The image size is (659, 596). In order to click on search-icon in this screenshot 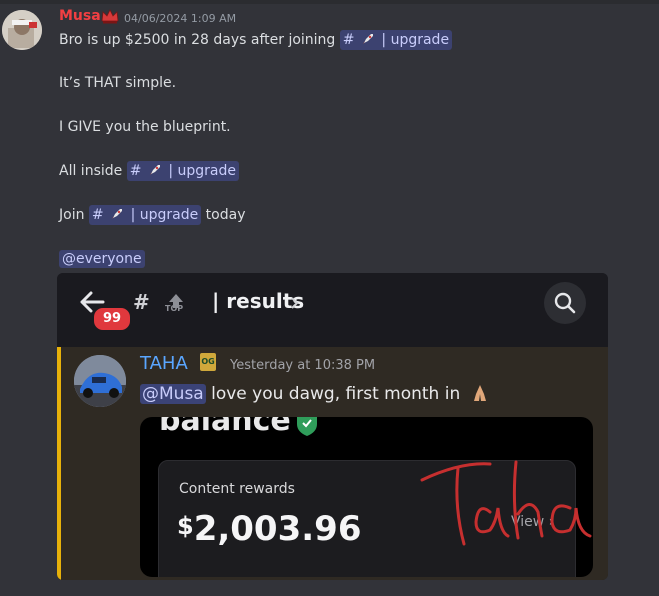, I will do `click(565, 303)`.